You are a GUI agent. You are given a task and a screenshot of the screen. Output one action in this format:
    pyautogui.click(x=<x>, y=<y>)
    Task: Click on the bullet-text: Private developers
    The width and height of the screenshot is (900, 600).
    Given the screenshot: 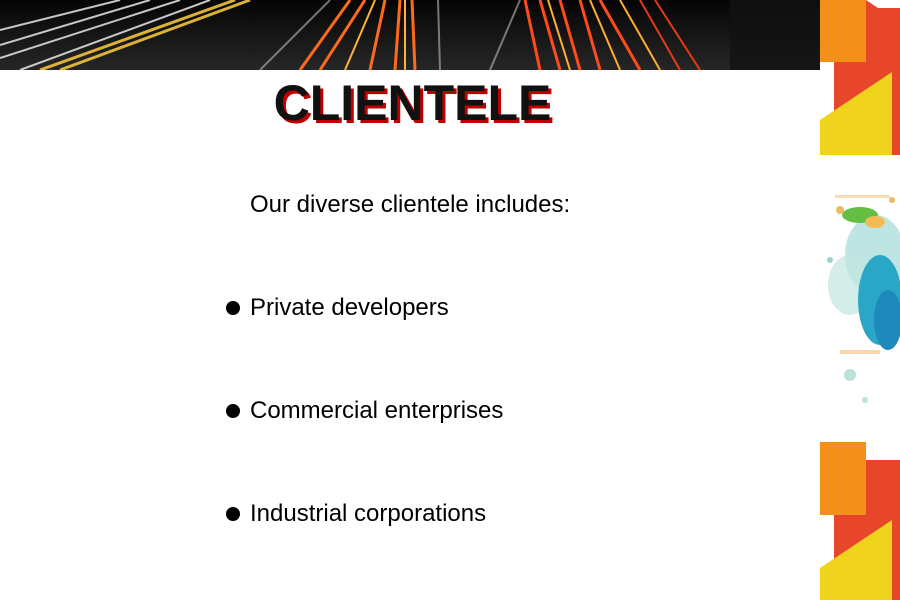 What is the action you would take?
    pyautogui.click(x=349, y=307)
    